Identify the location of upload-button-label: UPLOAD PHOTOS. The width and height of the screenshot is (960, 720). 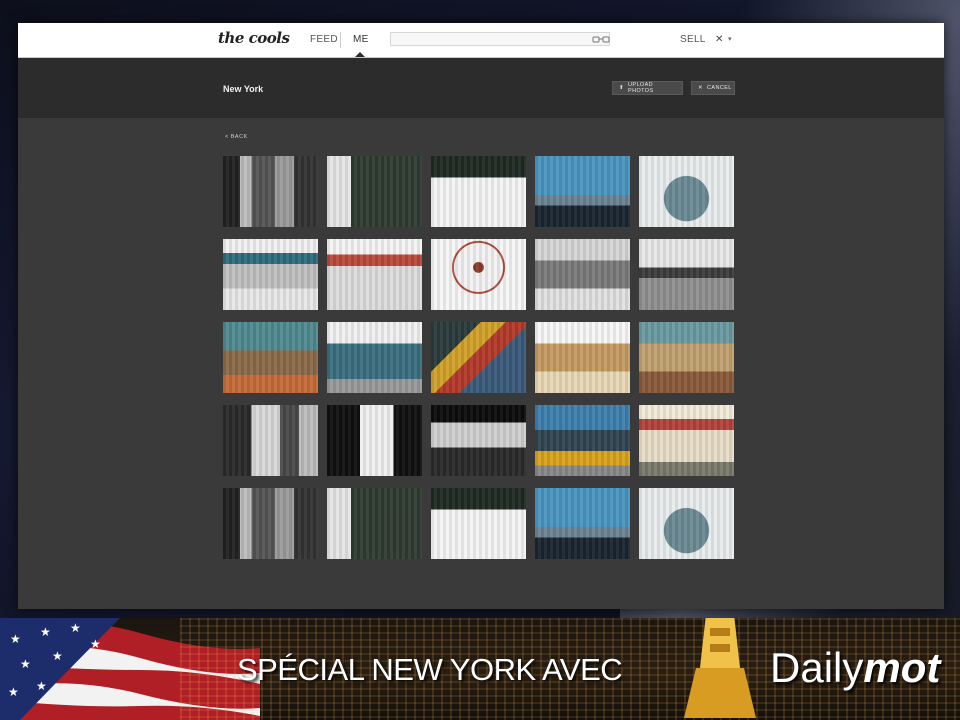
(641, 88).